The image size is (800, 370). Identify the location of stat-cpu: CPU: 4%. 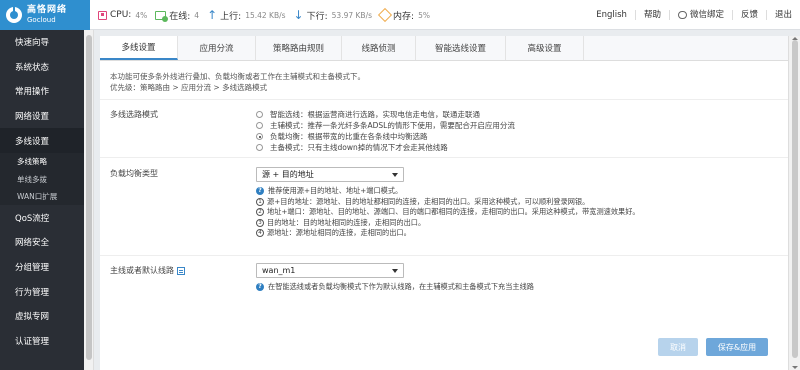
(122, 15).